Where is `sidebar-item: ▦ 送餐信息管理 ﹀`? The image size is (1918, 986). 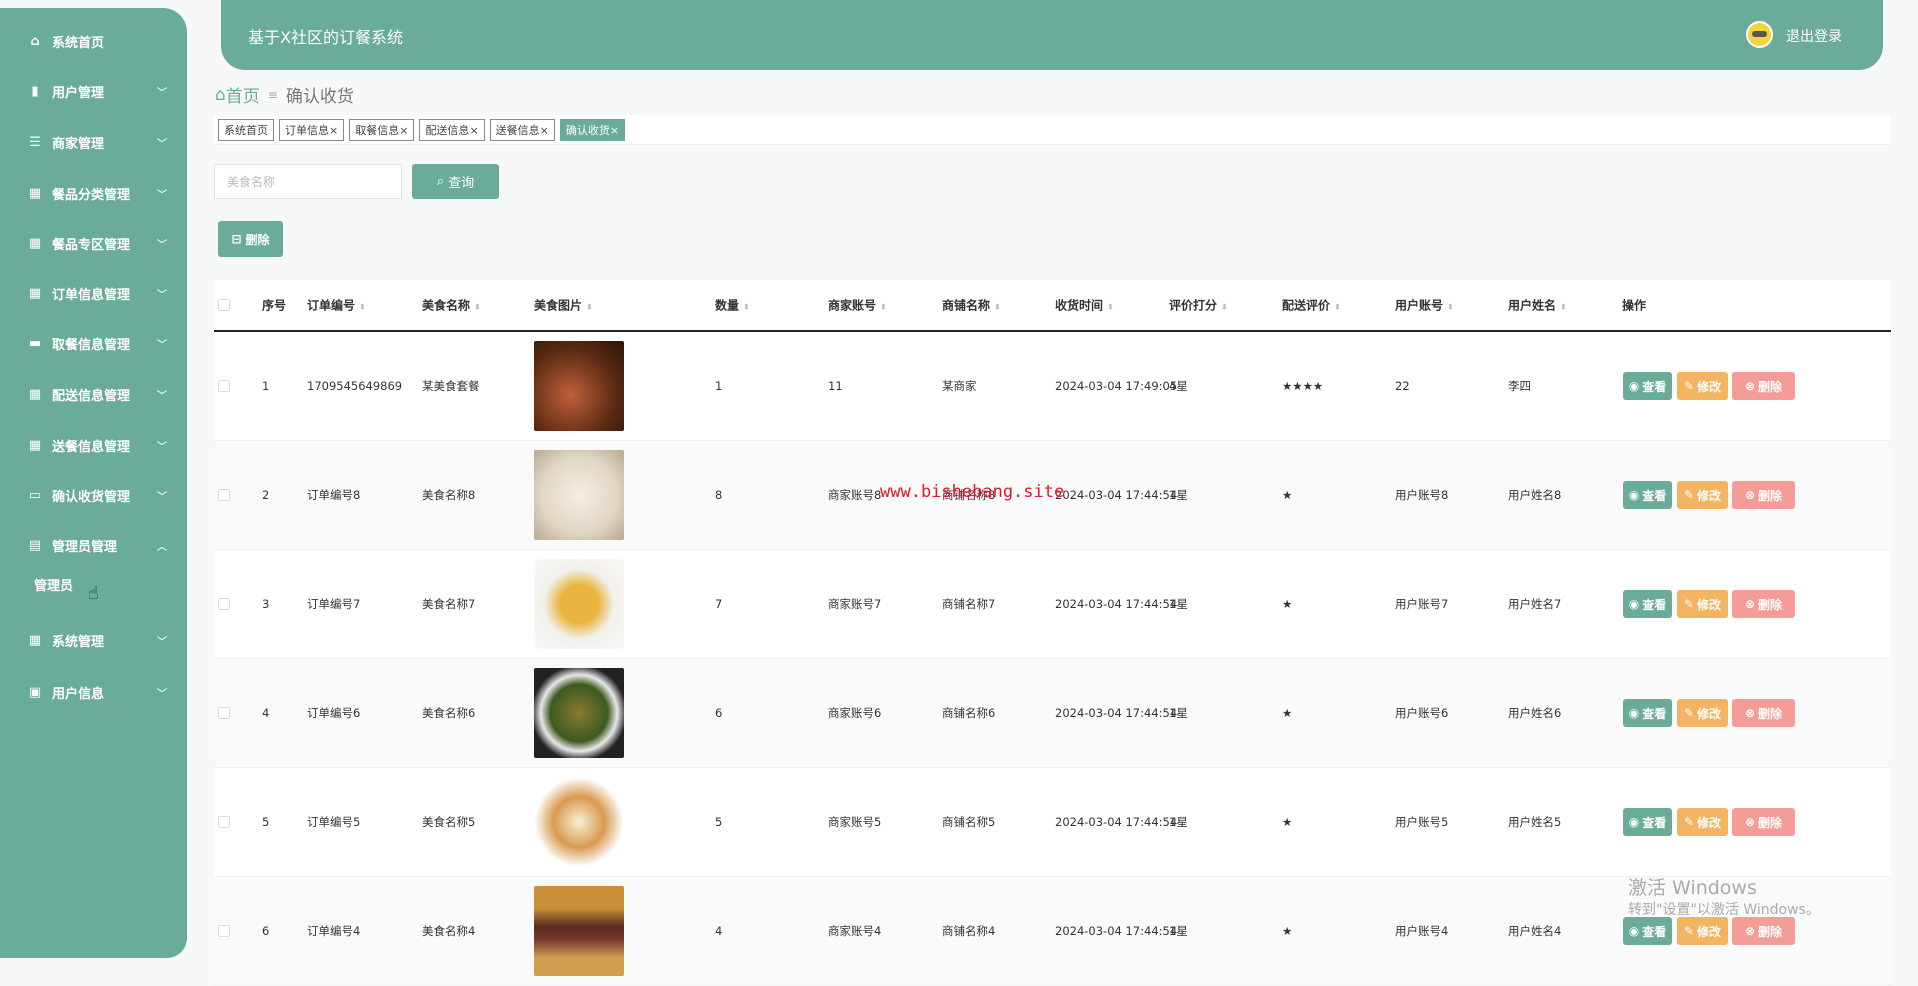 sidebar-item: ▦ 送餐信息管理 ﹀ is located at coordinates (93, 445).